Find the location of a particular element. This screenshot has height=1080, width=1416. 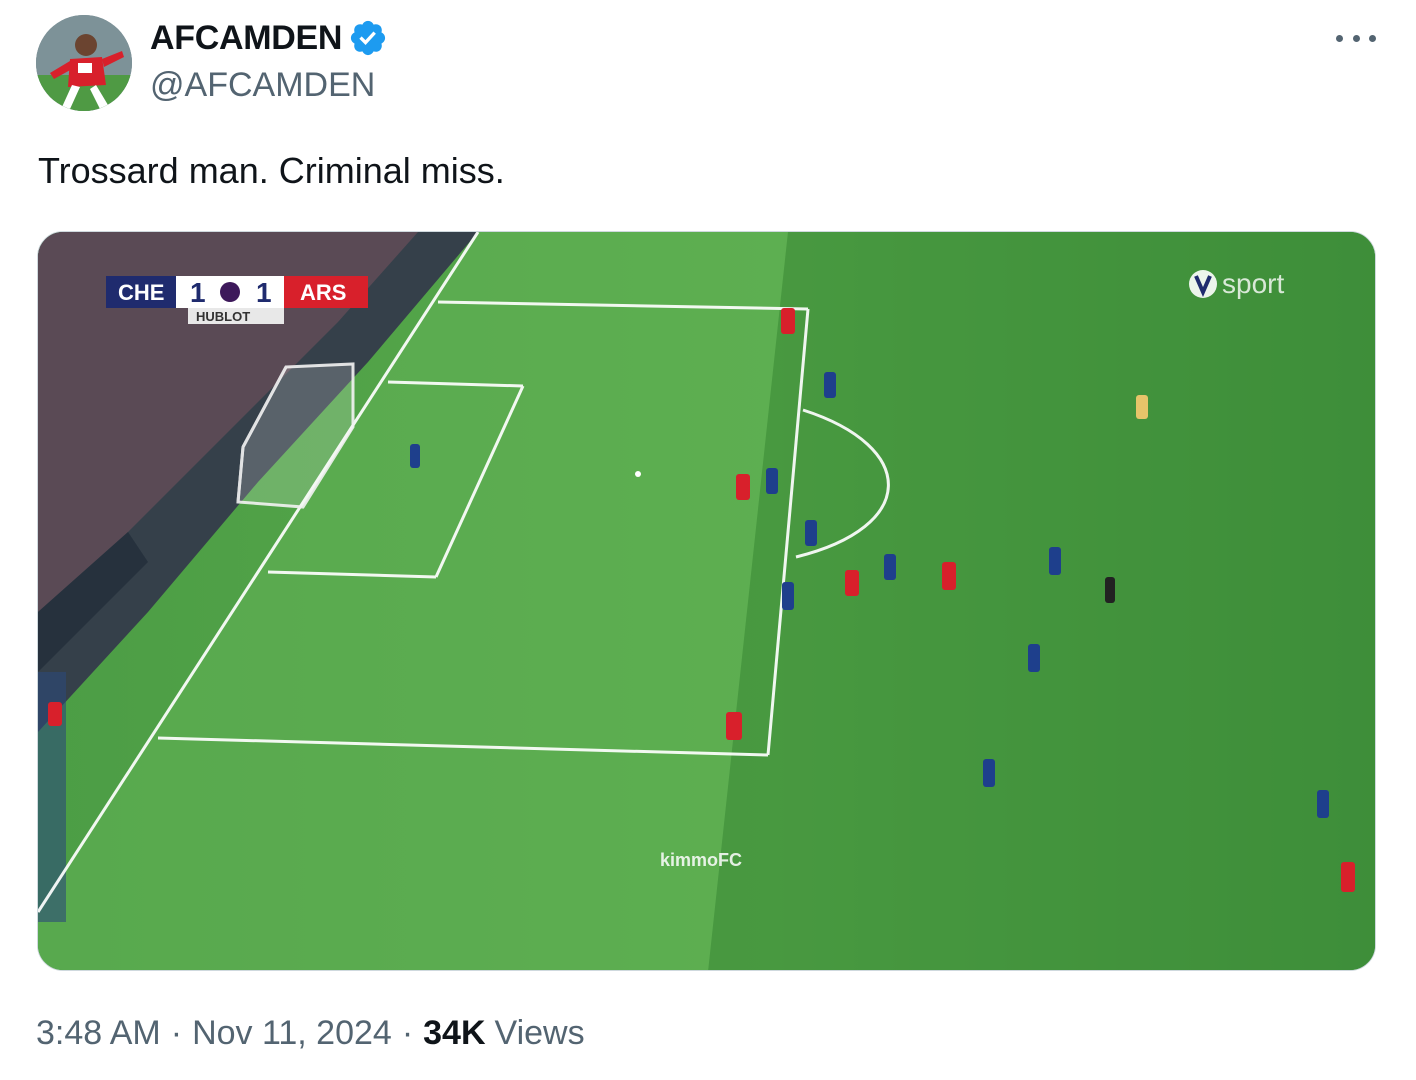

display-name: AFCAMDEN is located at coordinates (246, 38).